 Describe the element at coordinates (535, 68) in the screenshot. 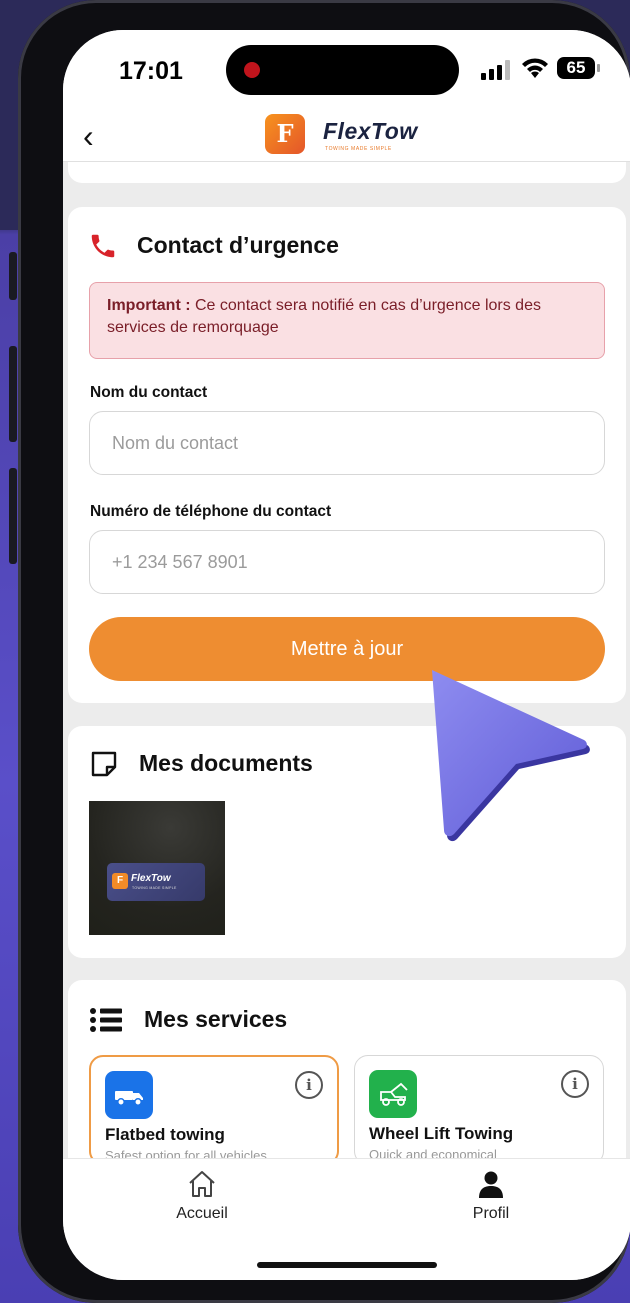

I see `wifi-icon` at that location.